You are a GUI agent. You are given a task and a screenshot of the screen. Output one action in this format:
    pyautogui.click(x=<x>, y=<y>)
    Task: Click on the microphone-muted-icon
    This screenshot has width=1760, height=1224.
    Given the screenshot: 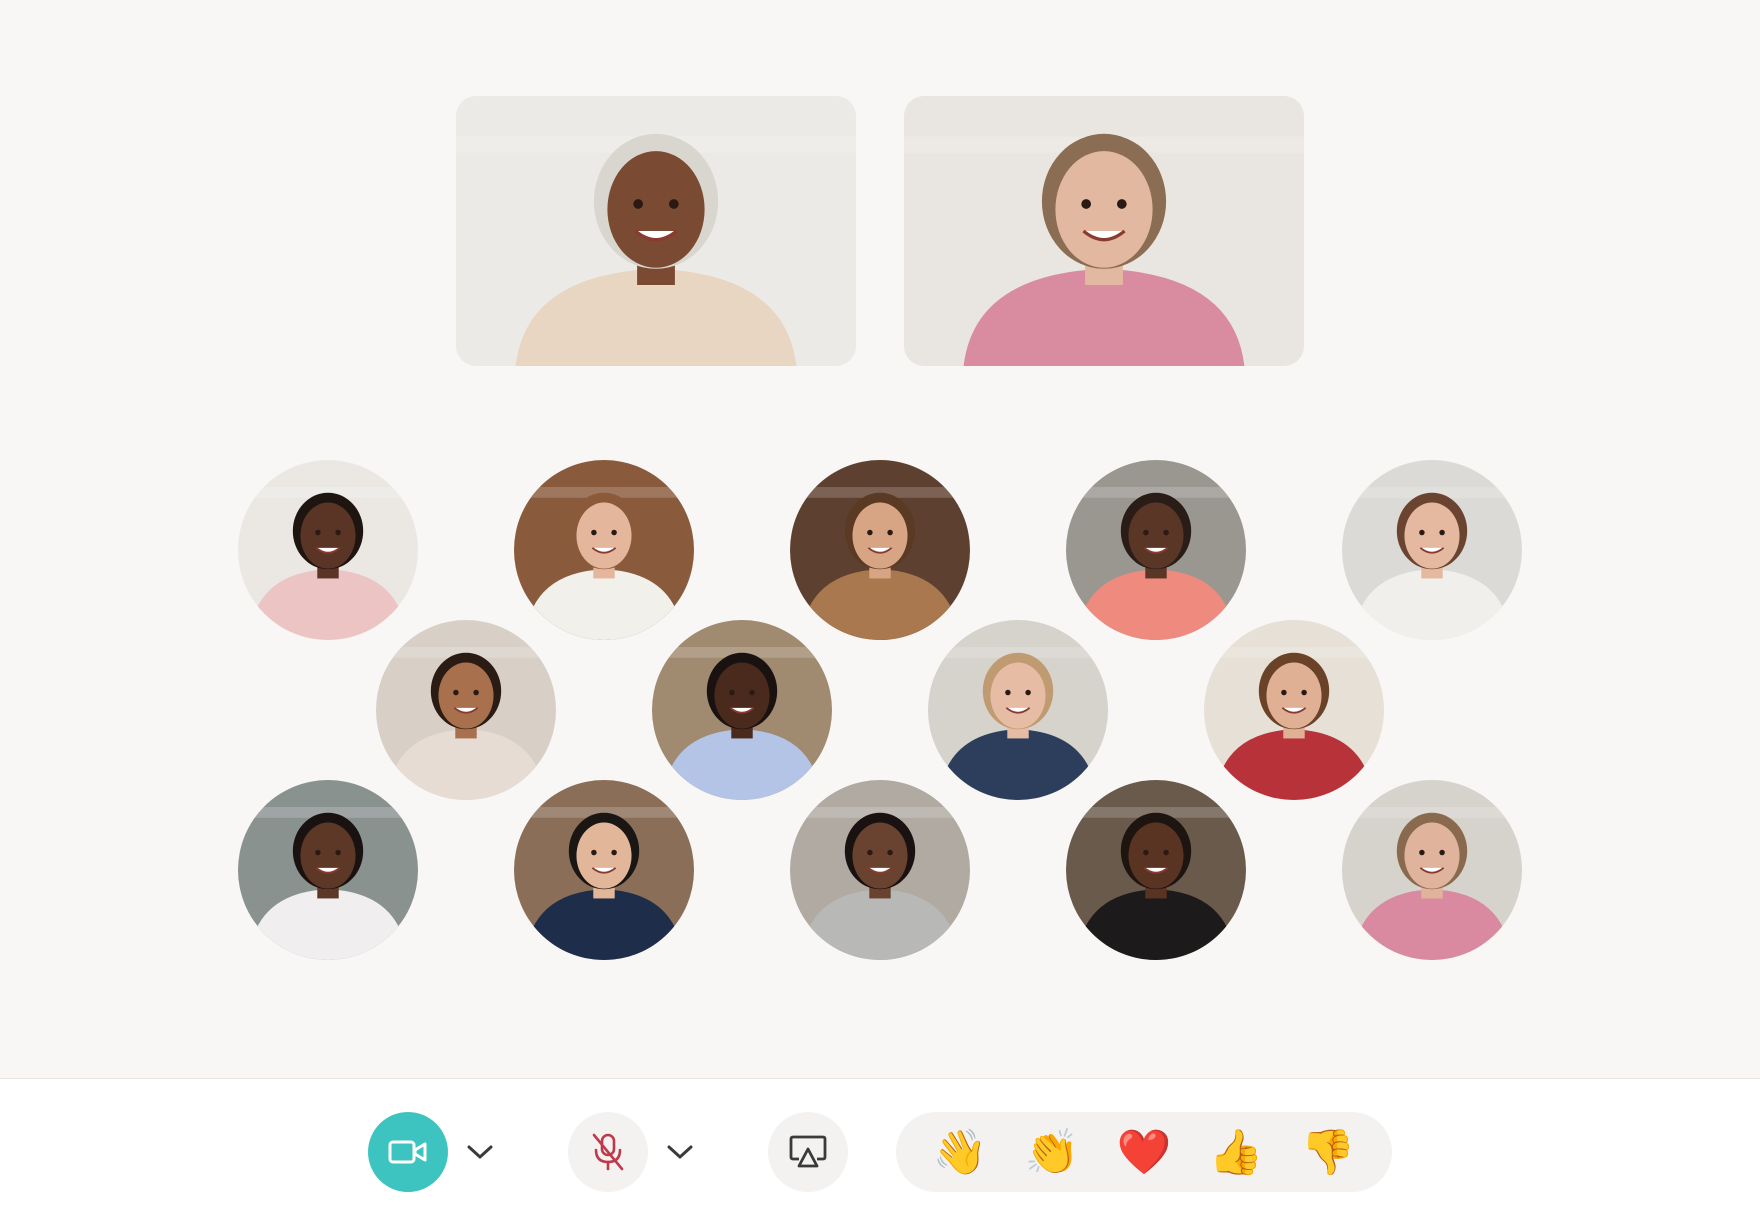 What is the action you would take?
    pyautogui.click(x=608, y=1152)
    